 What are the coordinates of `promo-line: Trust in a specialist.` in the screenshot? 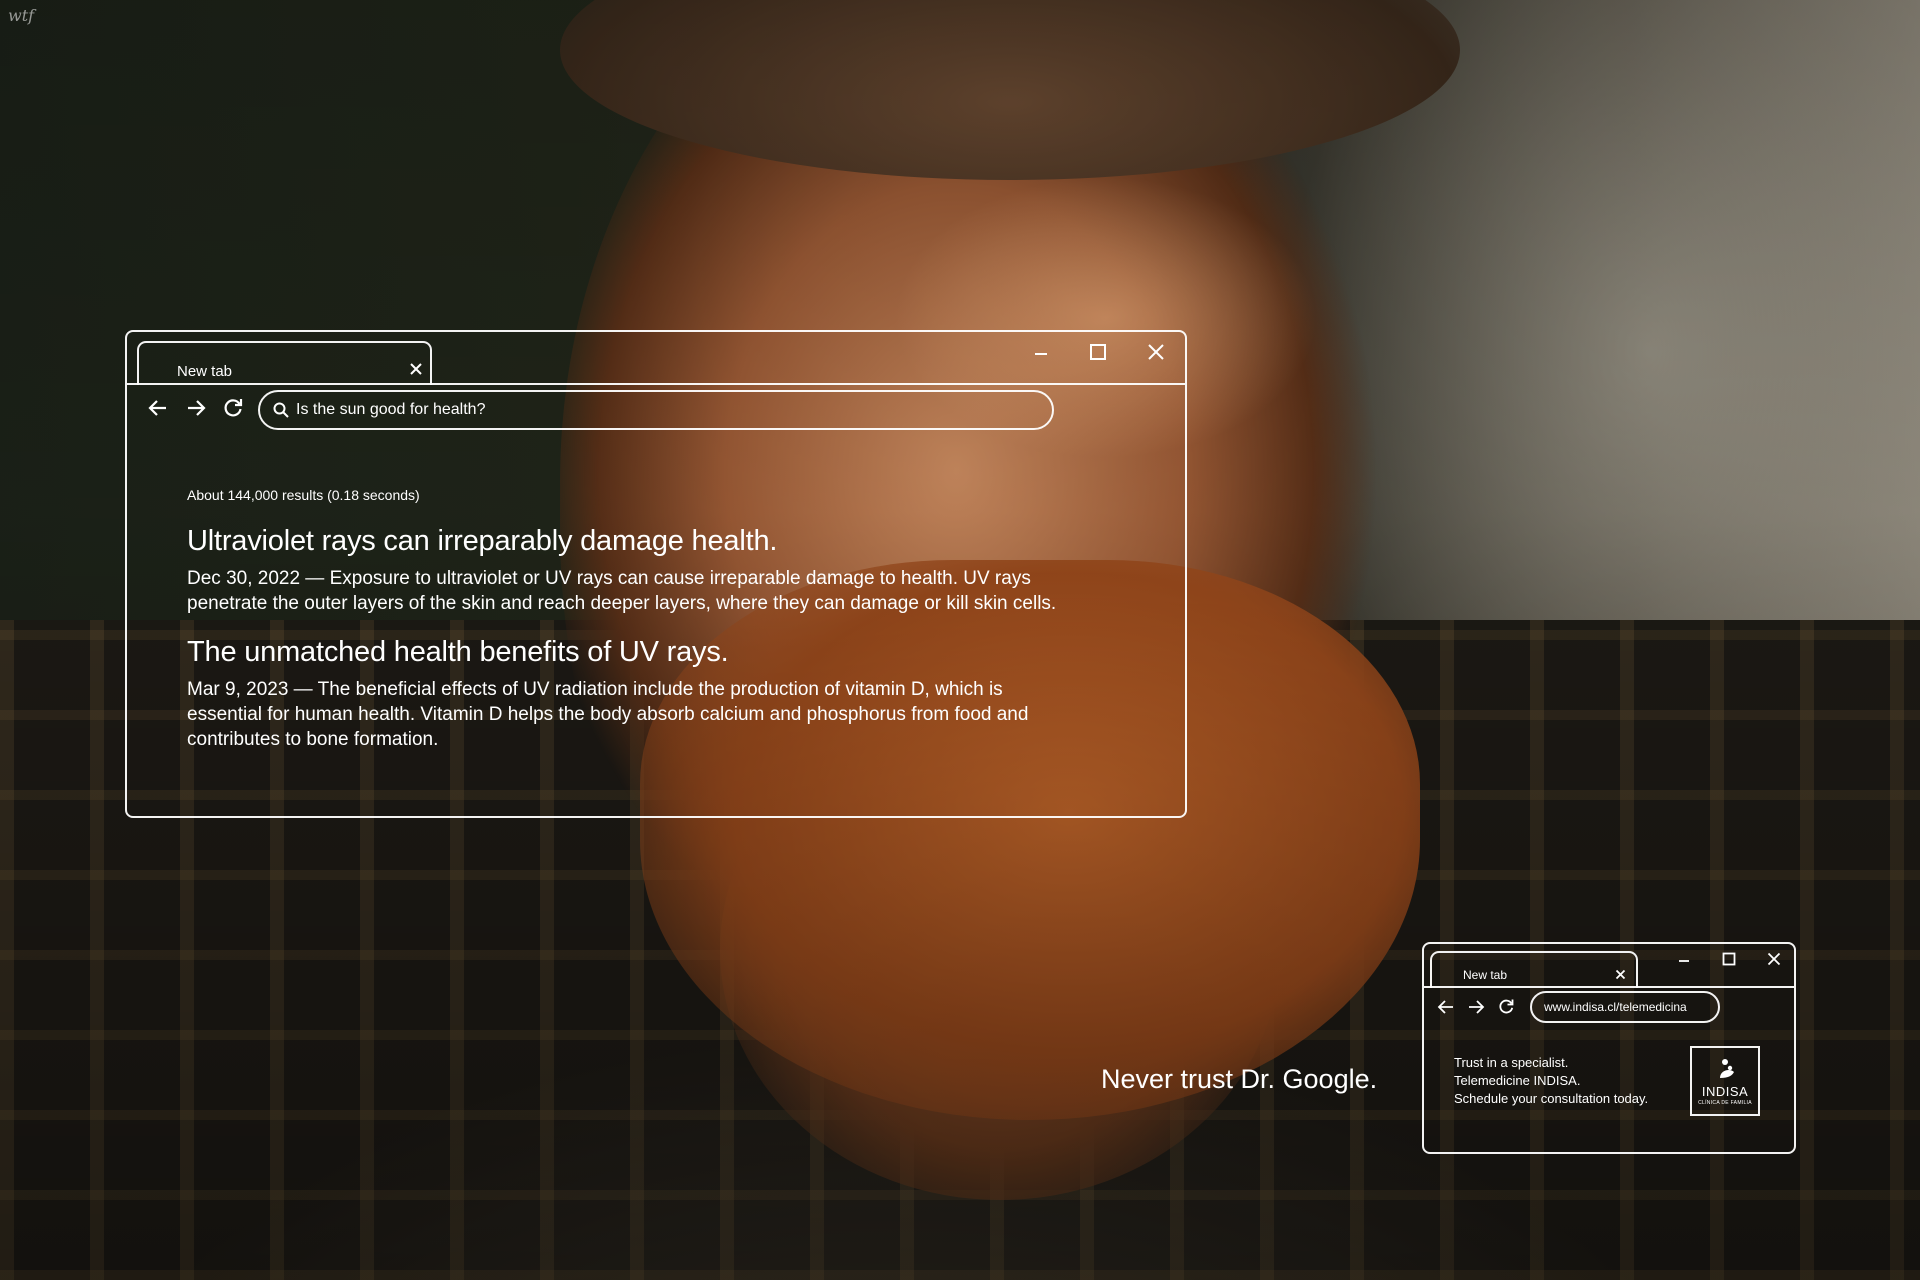 It's located at (1511, 1062).